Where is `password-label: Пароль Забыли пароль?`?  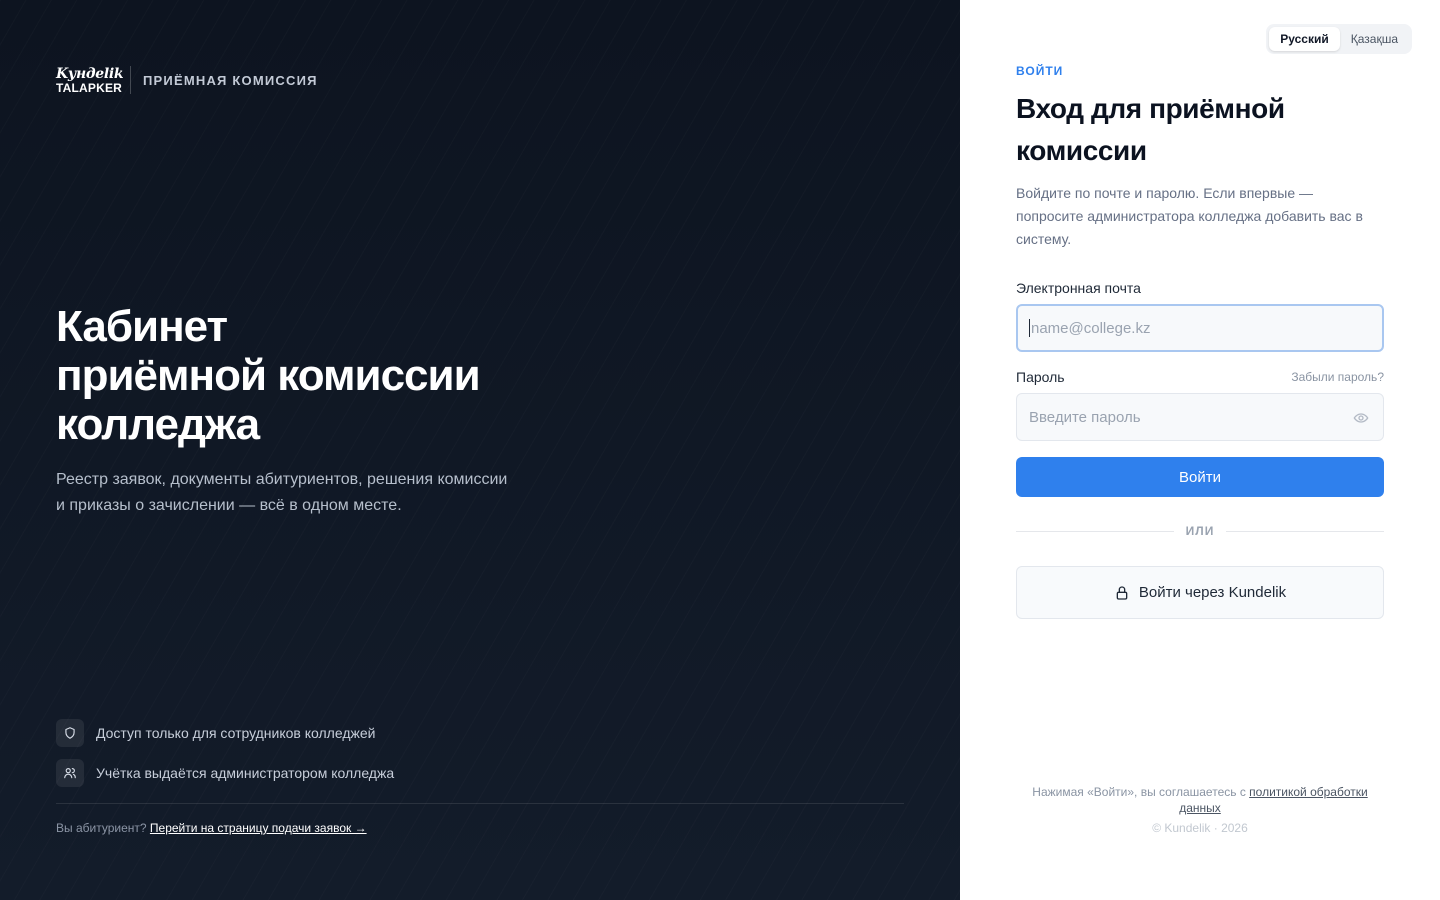
password-label: Пароль Забыли пароль? is located at coordinates (1200, 377).